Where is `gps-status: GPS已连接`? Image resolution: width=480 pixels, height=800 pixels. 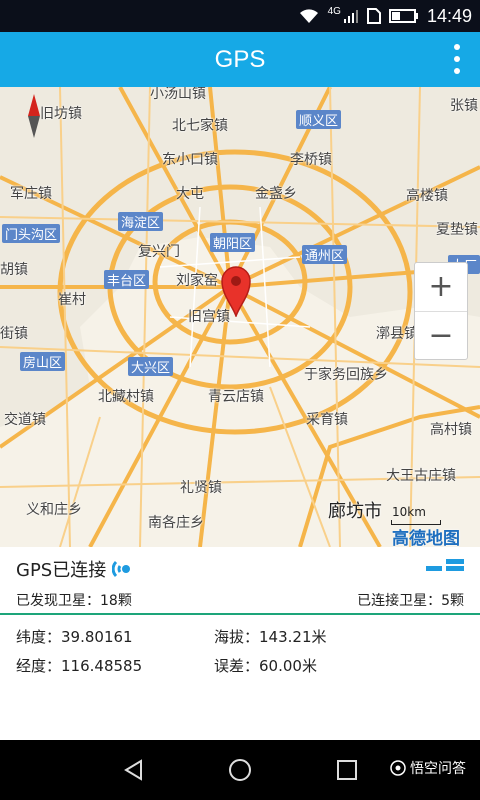
gps-status: GPS已连接 is located at coordinates (75, 569).